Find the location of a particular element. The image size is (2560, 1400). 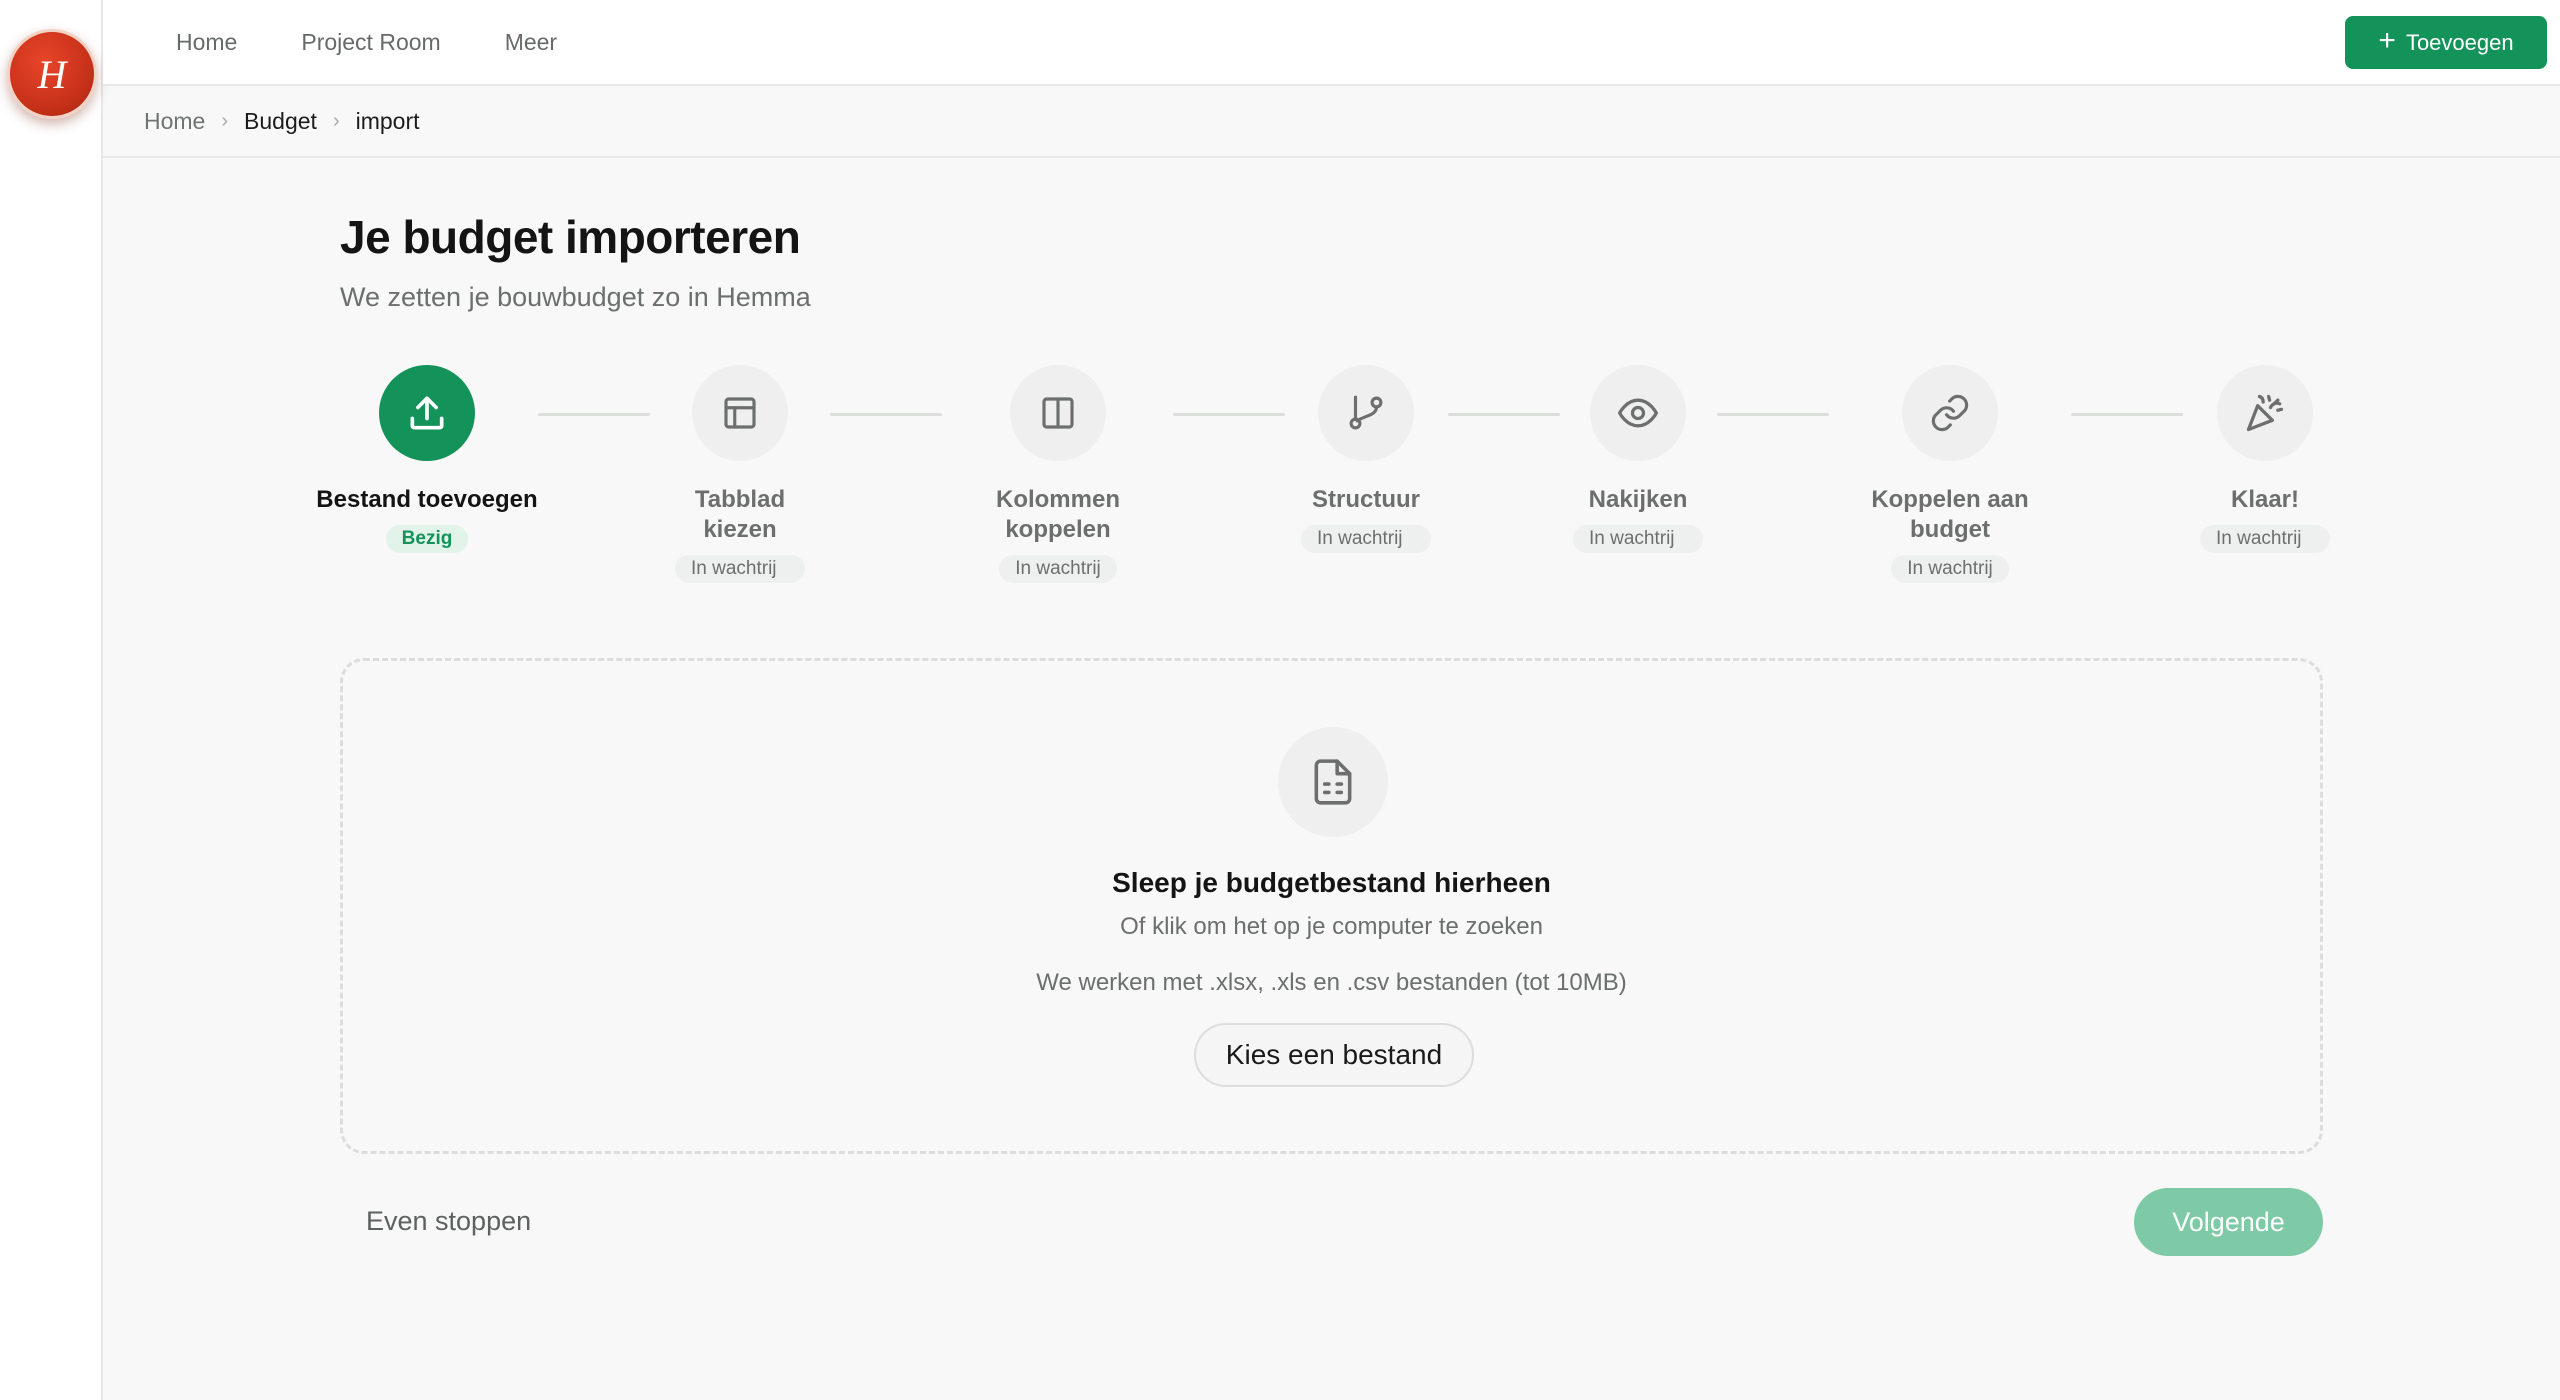

add-button: + Toevoegen is located at coordinates (2446, 42).